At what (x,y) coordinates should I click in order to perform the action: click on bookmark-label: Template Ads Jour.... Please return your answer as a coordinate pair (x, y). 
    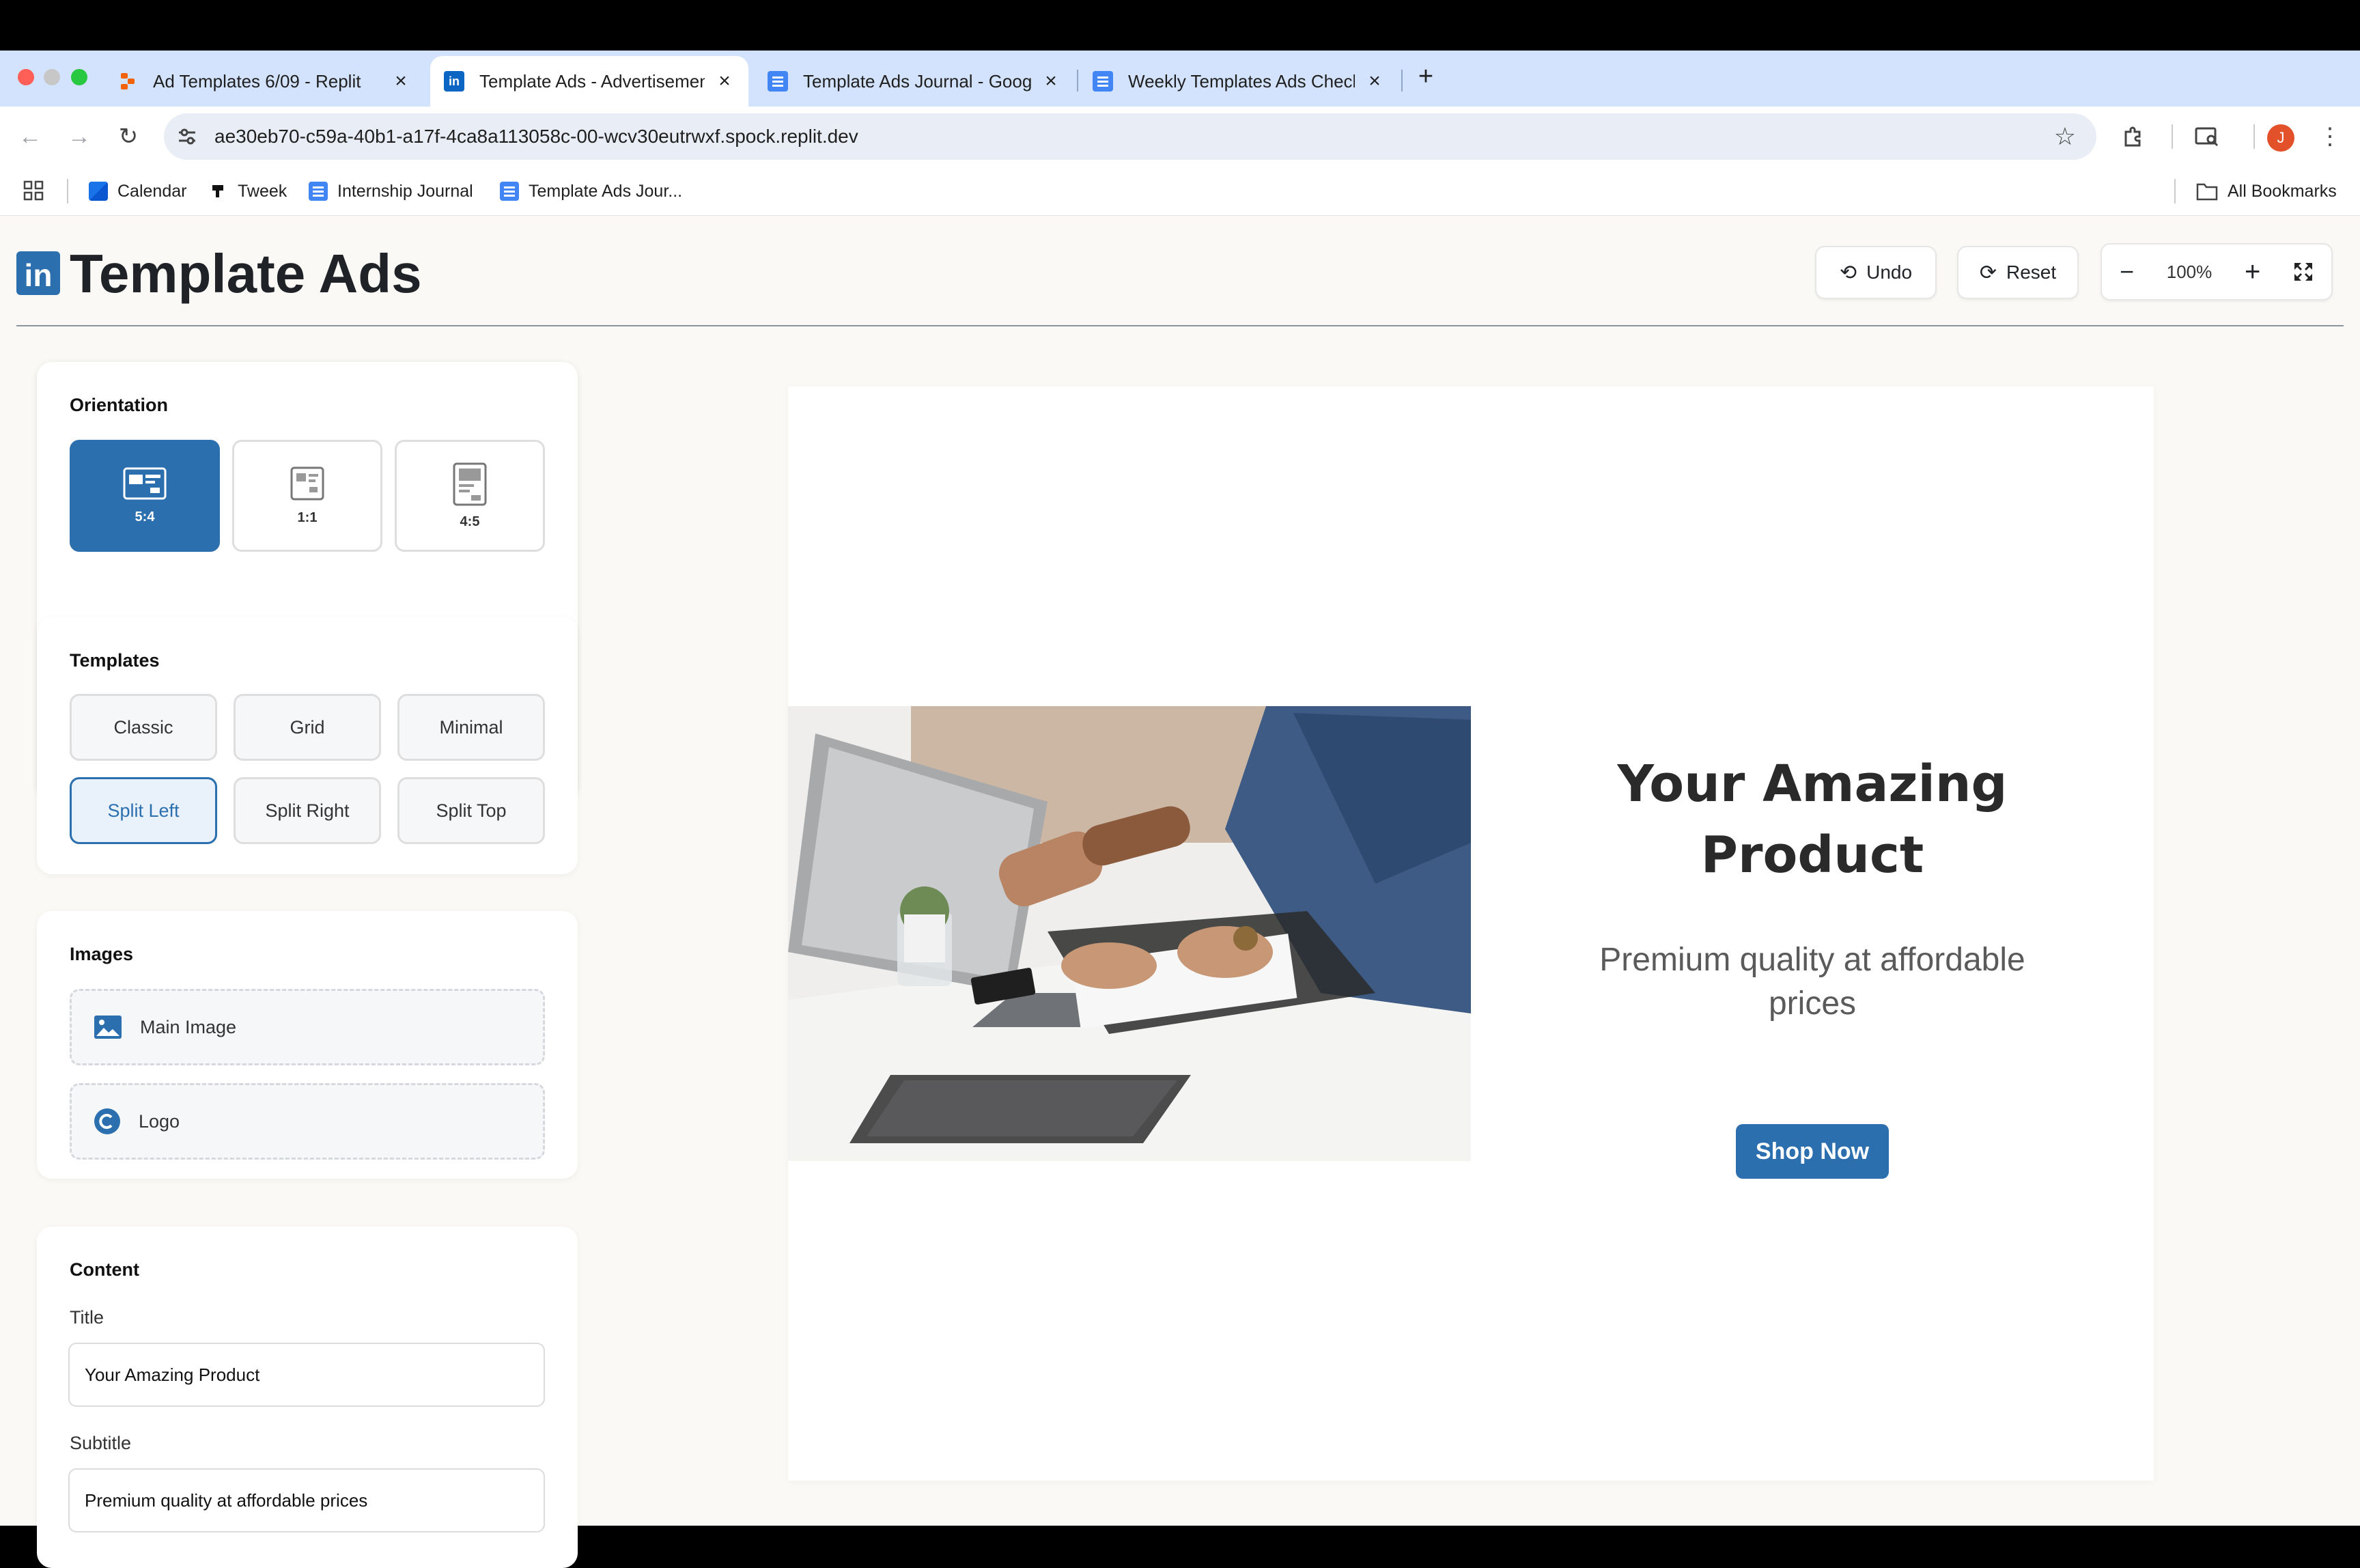
    Looking at the image, I should click on (606, 191).